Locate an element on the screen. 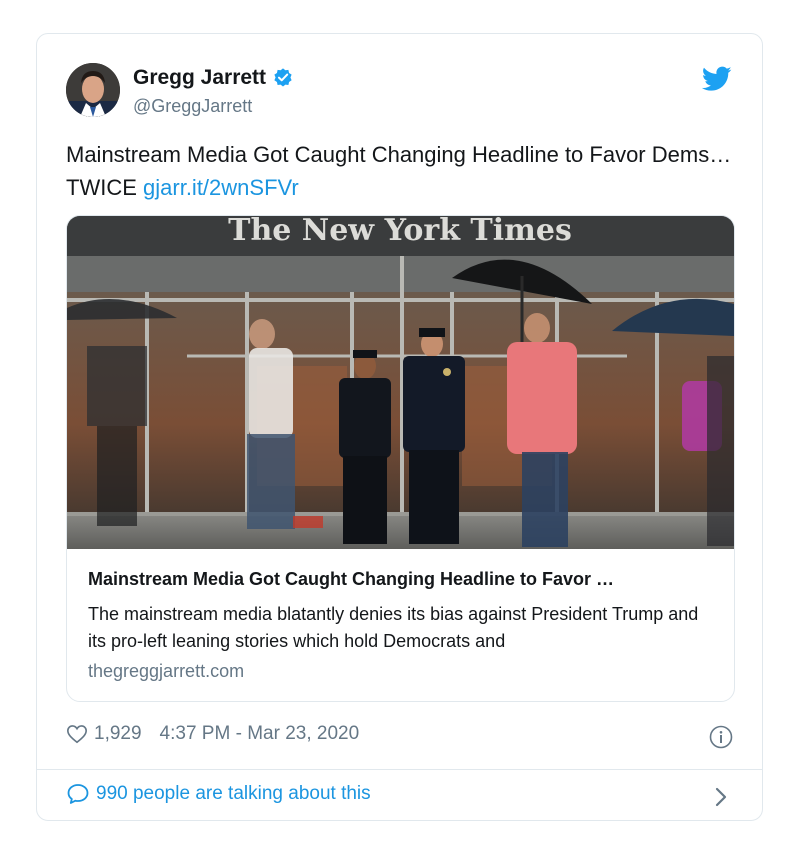  twitter-bird-icon is located at coordinates (716, 79).